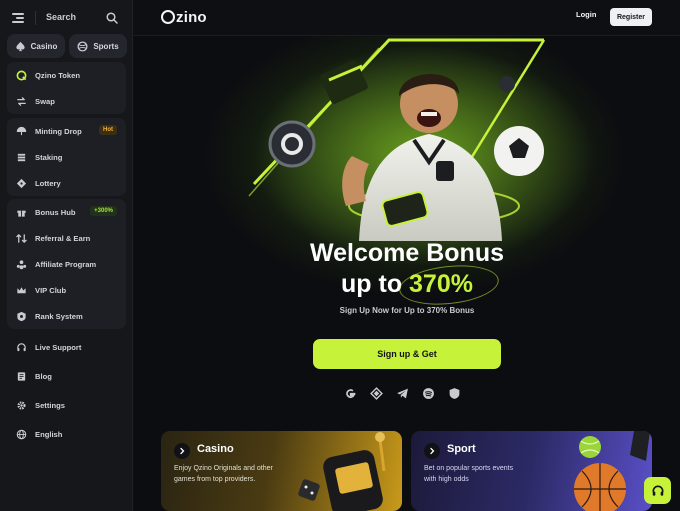 The width and height of the screenshot is (680, 511). I want to click on sidebar-item-label: Minting Drop, so click(58, 131).